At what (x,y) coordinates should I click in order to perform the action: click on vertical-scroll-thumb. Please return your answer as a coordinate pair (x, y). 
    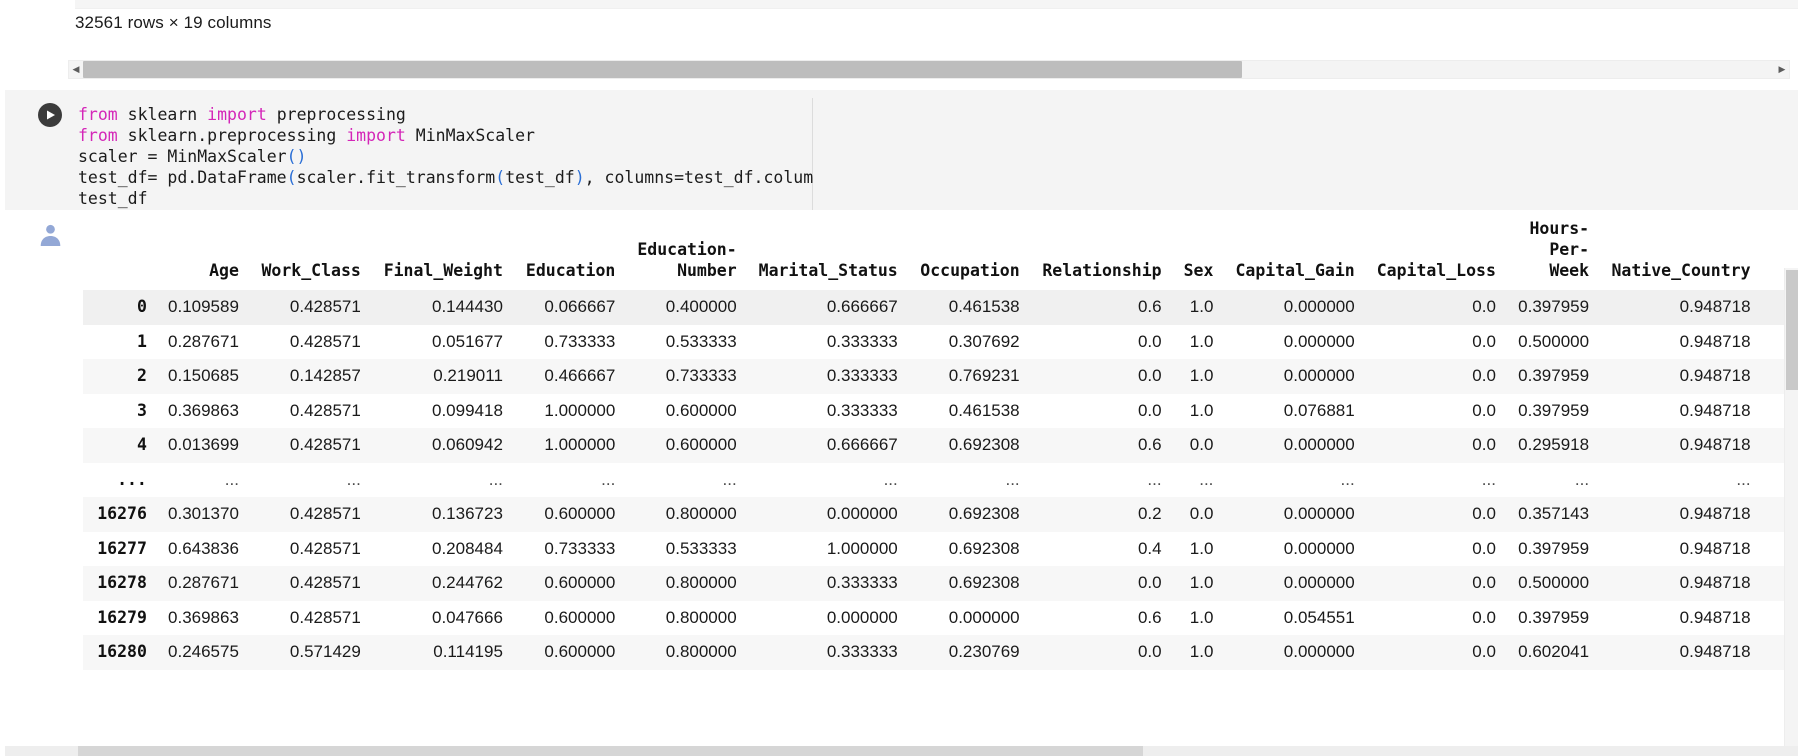
    Looking at the image, I should click on (1792, 330).